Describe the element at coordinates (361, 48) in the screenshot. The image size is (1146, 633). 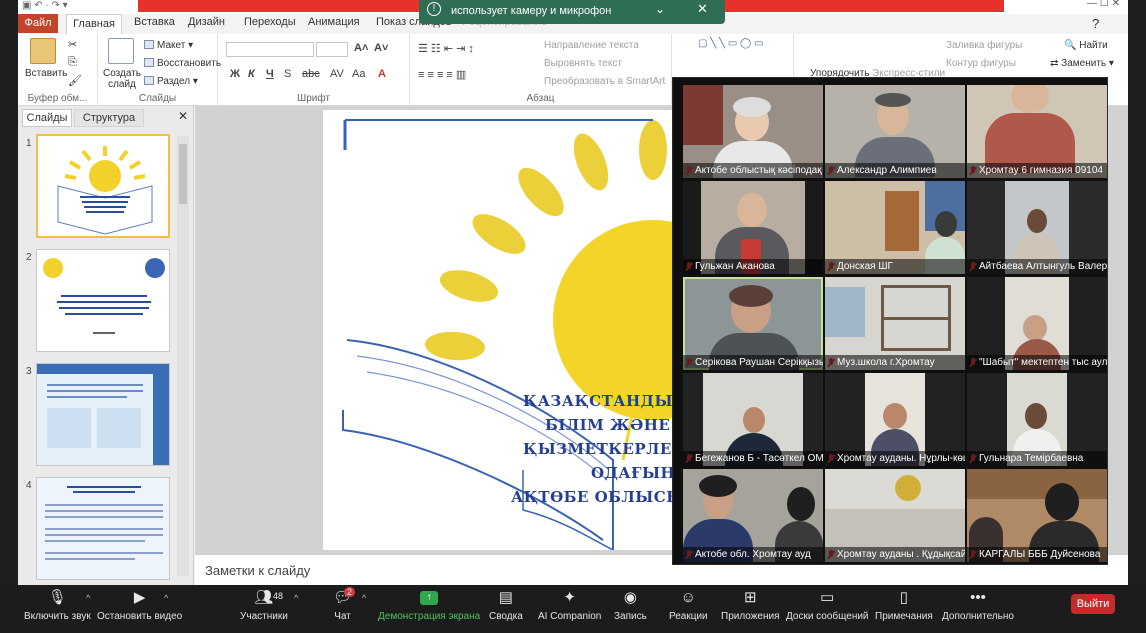
I see `grow-font-icon: A˄` at that location.